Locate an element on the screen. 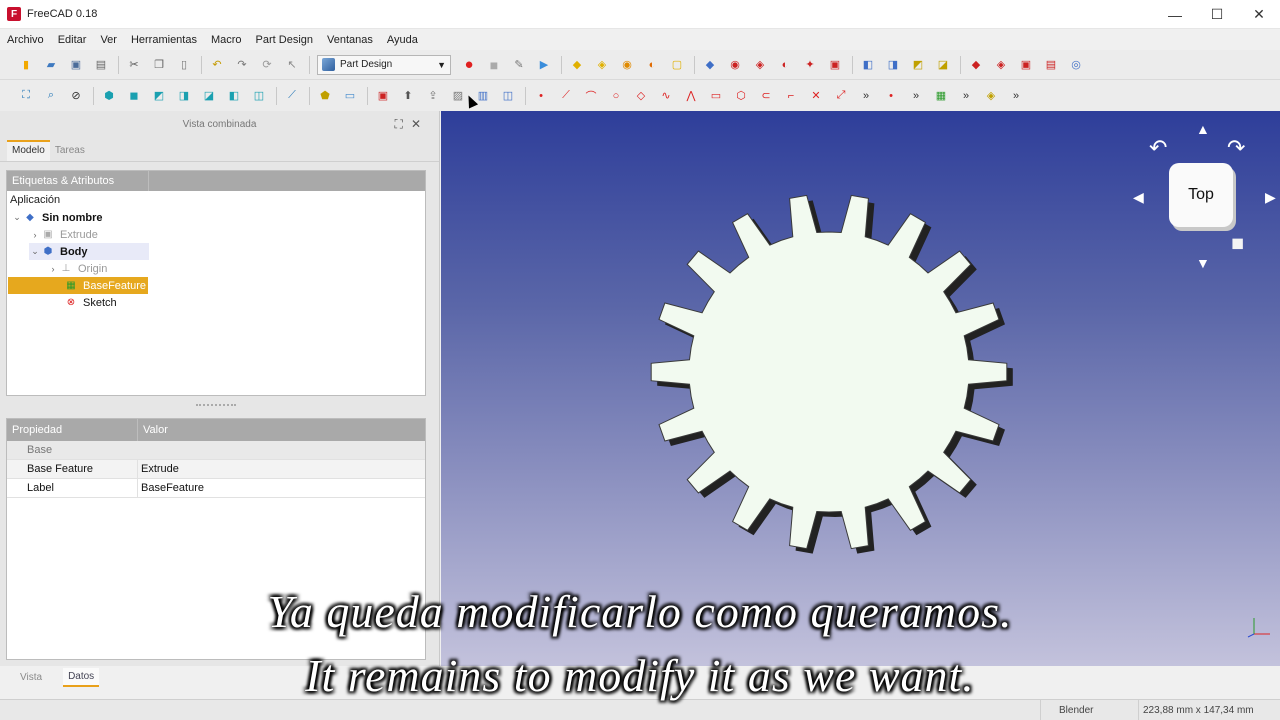  bottom-view-icon: ◧ is located at coordinates (234, 96).